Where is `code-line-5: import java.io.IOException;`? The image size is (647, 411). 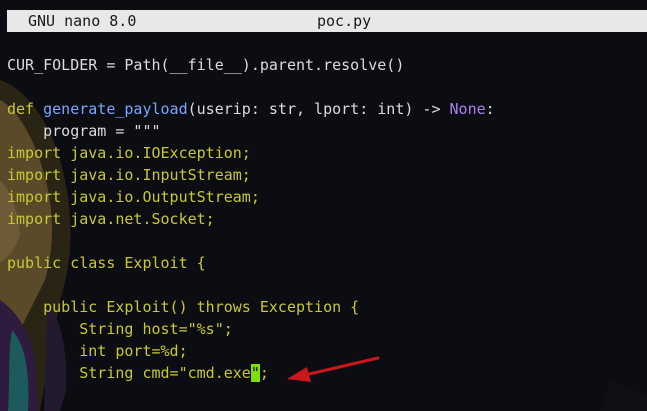
code-line-5: import java.io.IOException; is located at coordinates (129, 153).